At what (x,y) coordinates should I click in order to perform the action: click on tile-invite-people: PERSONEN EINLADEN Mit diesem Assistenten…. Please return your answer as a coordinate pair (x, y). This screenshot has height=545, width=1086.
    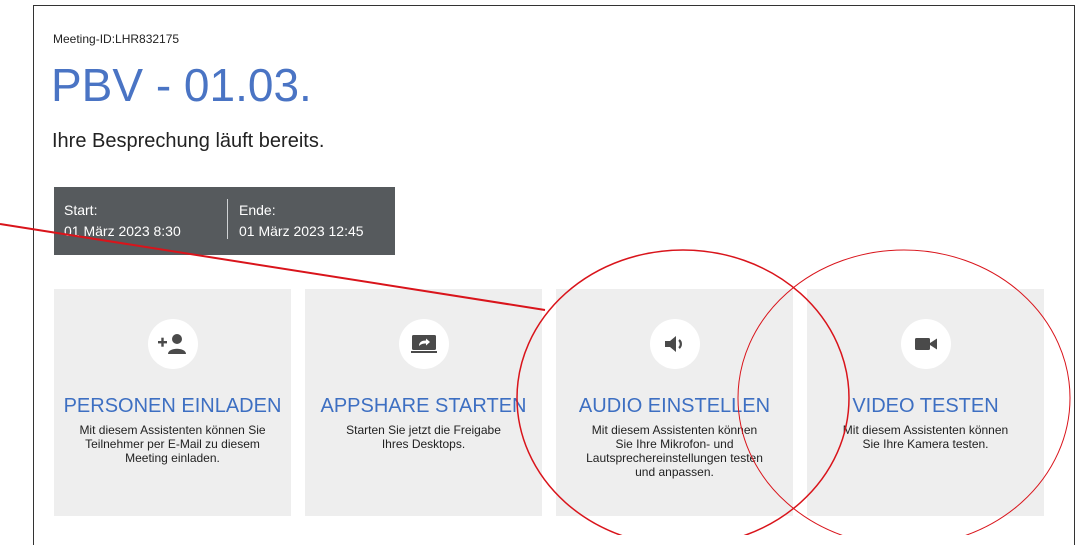
    Looking at the image, I should click on (172, 402).